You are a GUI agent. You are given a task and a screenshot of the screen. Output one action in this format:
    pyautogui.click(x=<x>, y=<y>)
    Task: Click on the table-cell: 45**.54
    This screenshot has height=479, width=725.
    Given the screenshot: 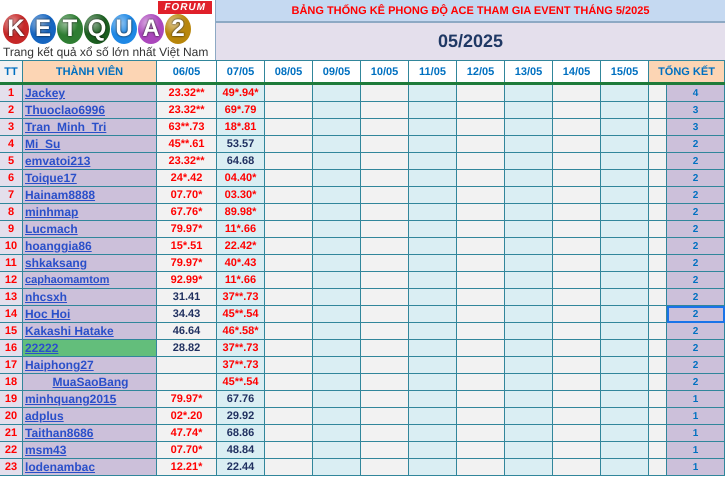 What is the action you would take?
    pyautogui.click(x=241, y=382)
    